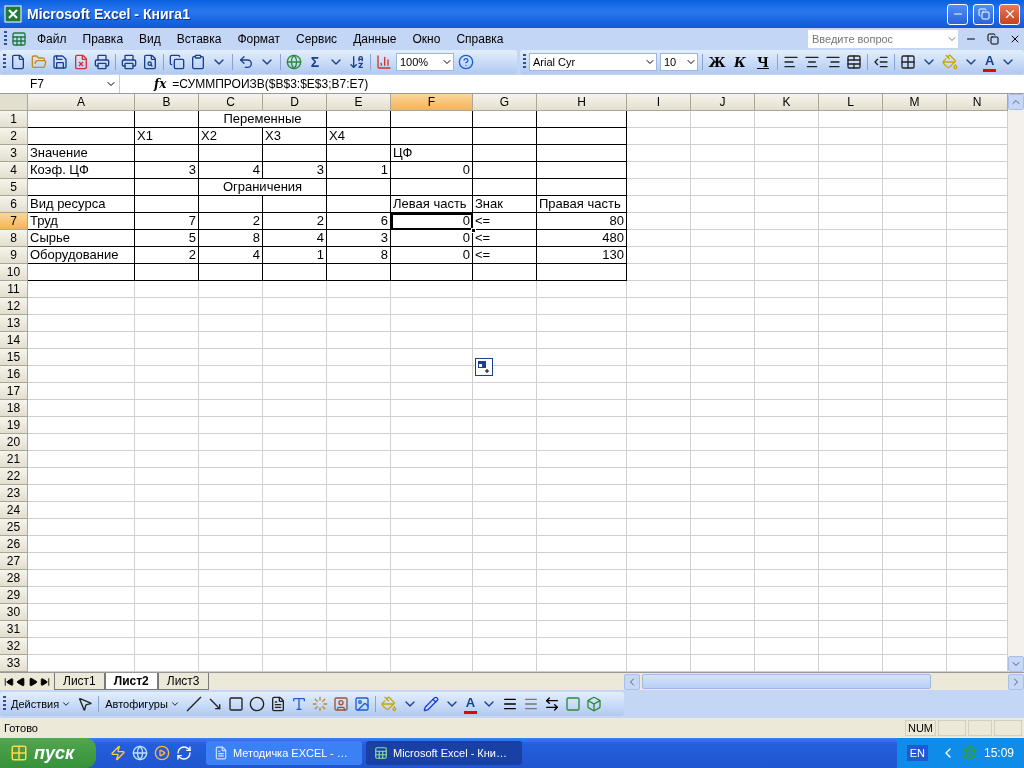 Image resolution: width=1024 pixels, height=768 pixels. What do you see at coordinates (295, 136) in the screenshot?
I see `table-cell: X3` at bounding box center [295, 136].